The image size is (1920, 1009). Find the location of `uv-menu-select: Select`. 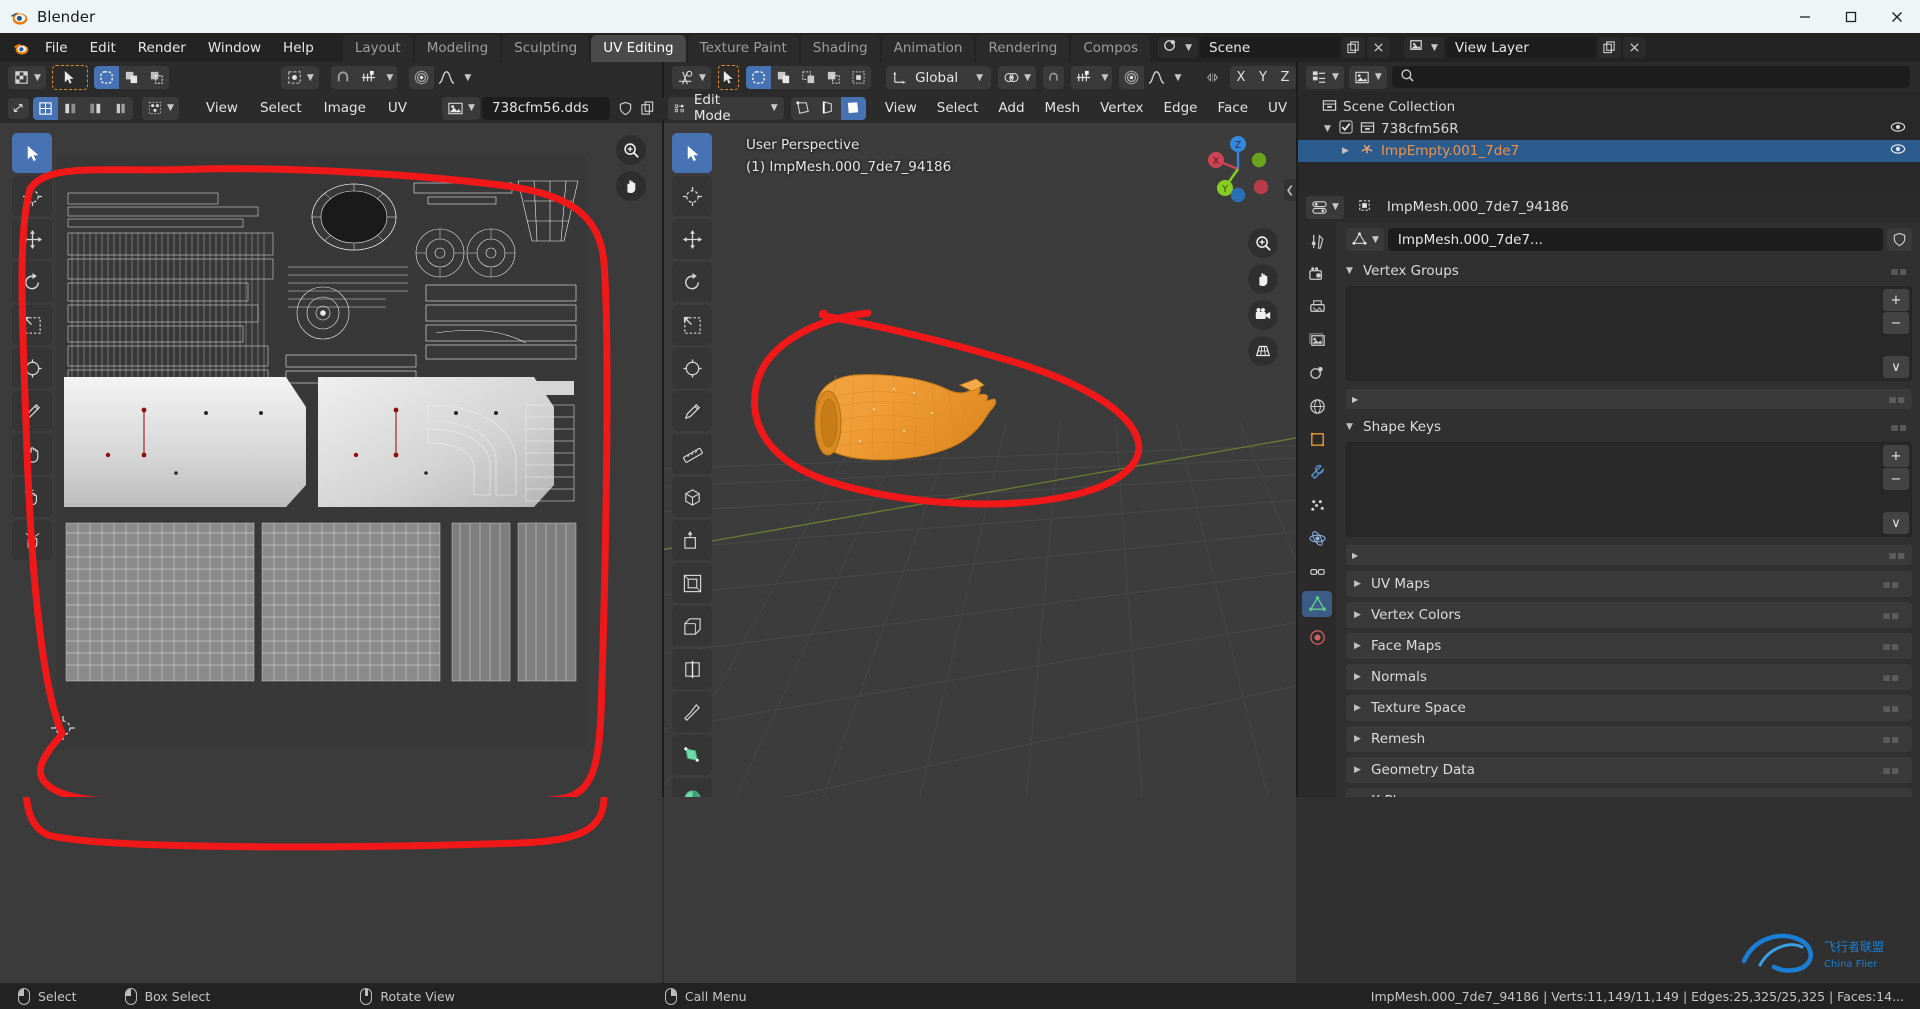

uv-menu-select: Select is located at coordinates (281, 108).